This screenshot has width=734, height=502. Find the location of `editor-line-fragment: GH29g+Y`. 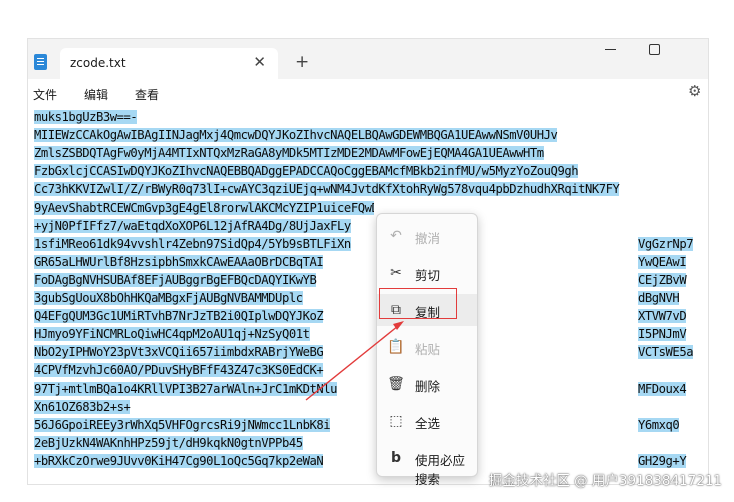

editor-line-fragment: GH29g+Y is located at coordinates (672, 461).